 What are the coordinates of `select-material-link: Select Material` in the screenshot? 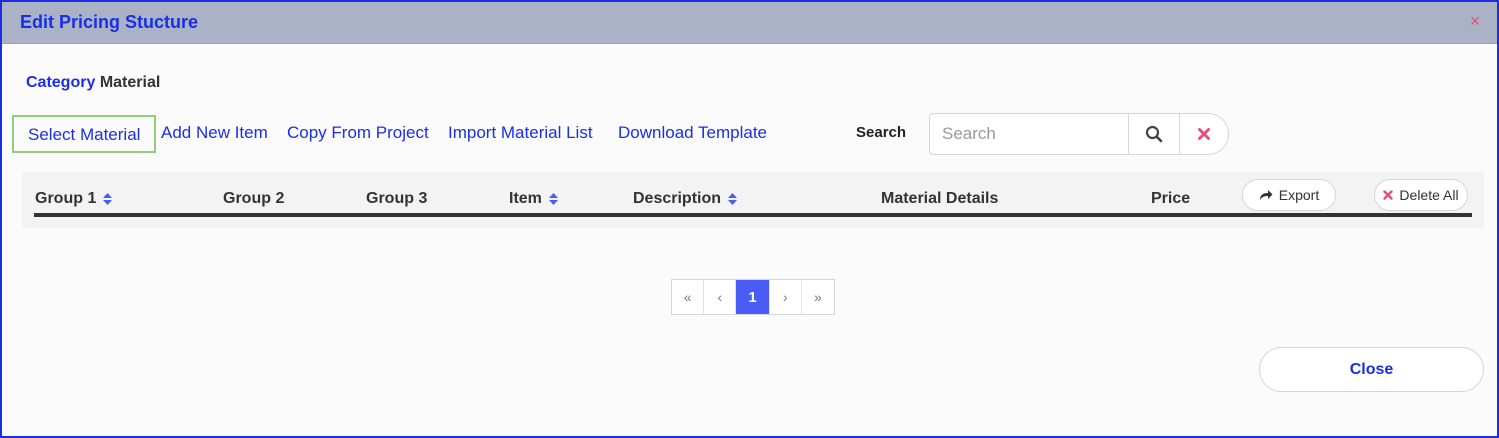 It's located at (84, 134).